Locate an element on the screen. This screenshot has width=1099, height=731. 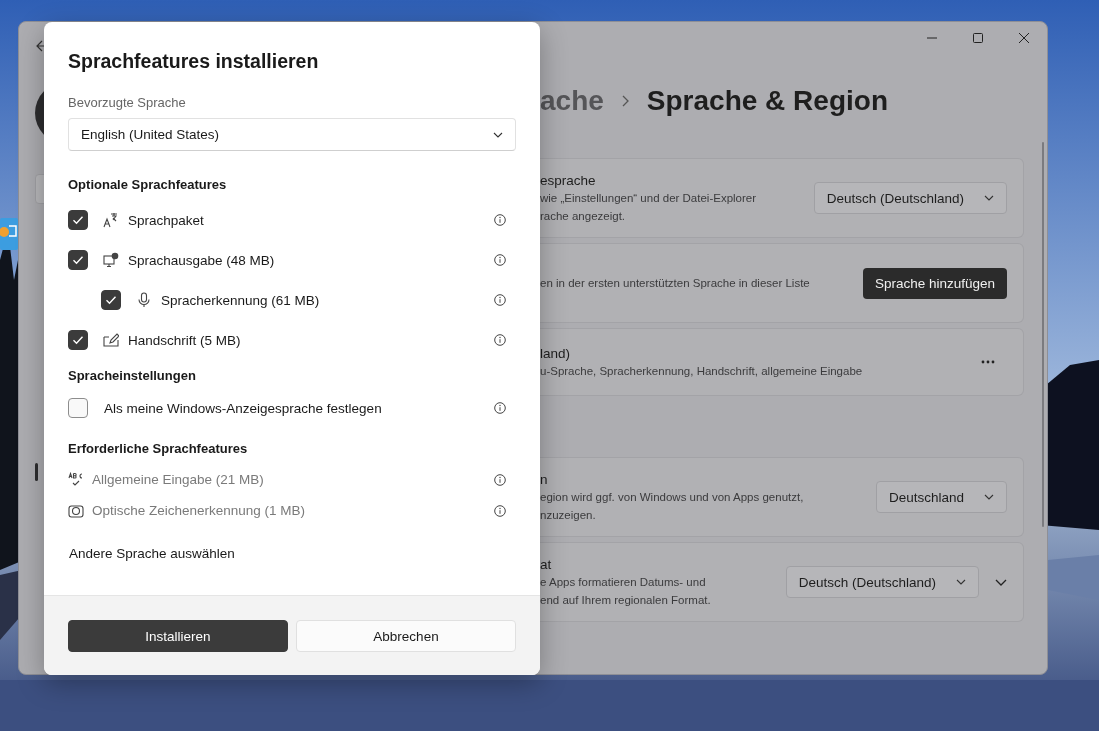
card-title: n is located at coordinates (544, 479).